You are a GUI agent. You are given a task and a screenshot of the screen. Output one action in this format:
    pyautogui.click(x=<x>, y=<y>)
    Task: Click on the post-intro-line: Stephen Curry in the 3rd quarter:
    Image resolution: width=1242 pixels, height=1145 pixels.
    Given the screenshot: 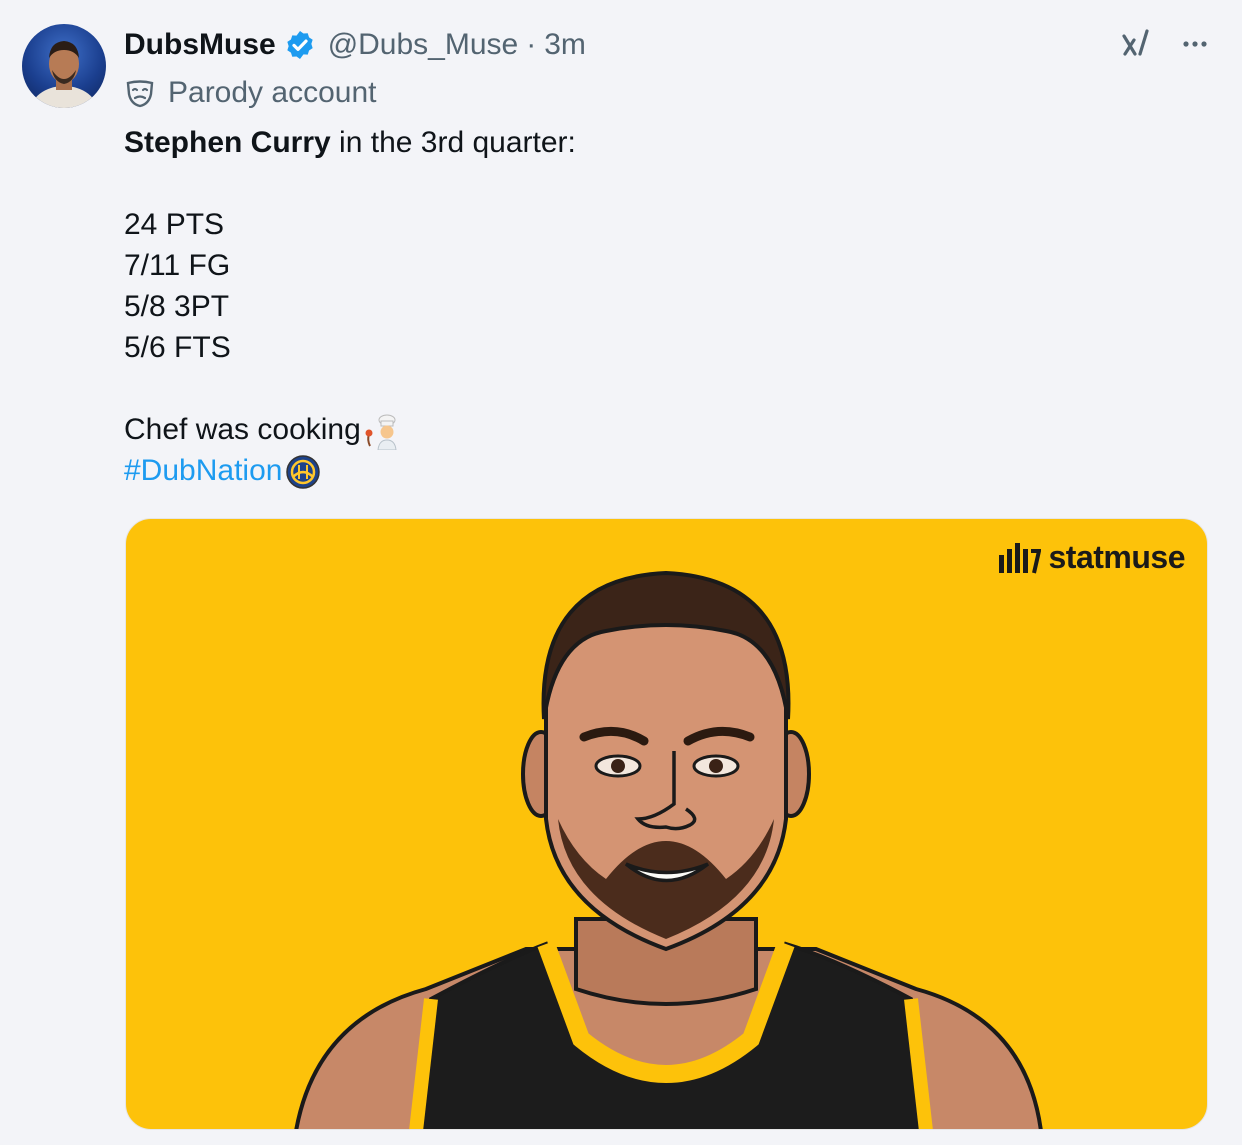 What is the action you would take?
    pyautogui.click(x=350, y=142)
    